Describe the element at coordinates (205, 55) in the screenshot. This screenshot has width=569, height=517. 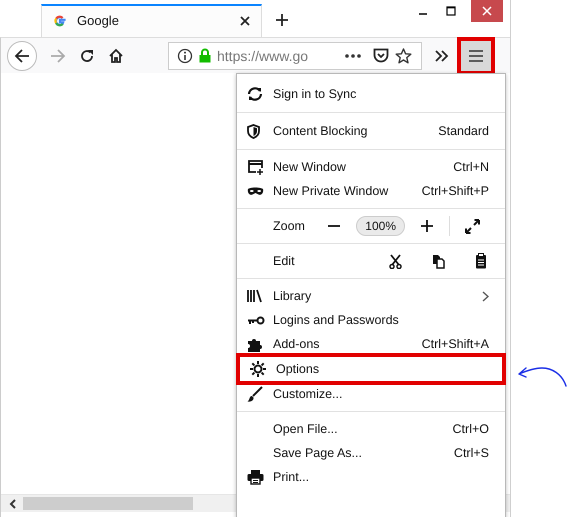
I see `lock-icon` at that location.